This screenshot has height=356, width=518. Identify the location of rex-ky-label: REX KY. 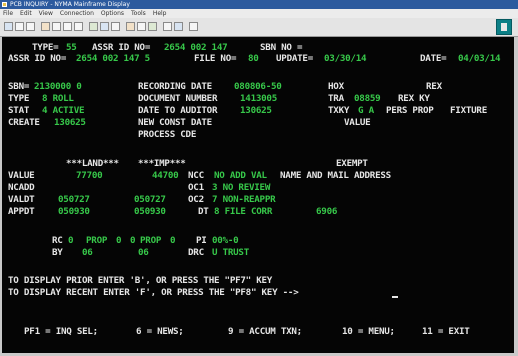
(414, 98).